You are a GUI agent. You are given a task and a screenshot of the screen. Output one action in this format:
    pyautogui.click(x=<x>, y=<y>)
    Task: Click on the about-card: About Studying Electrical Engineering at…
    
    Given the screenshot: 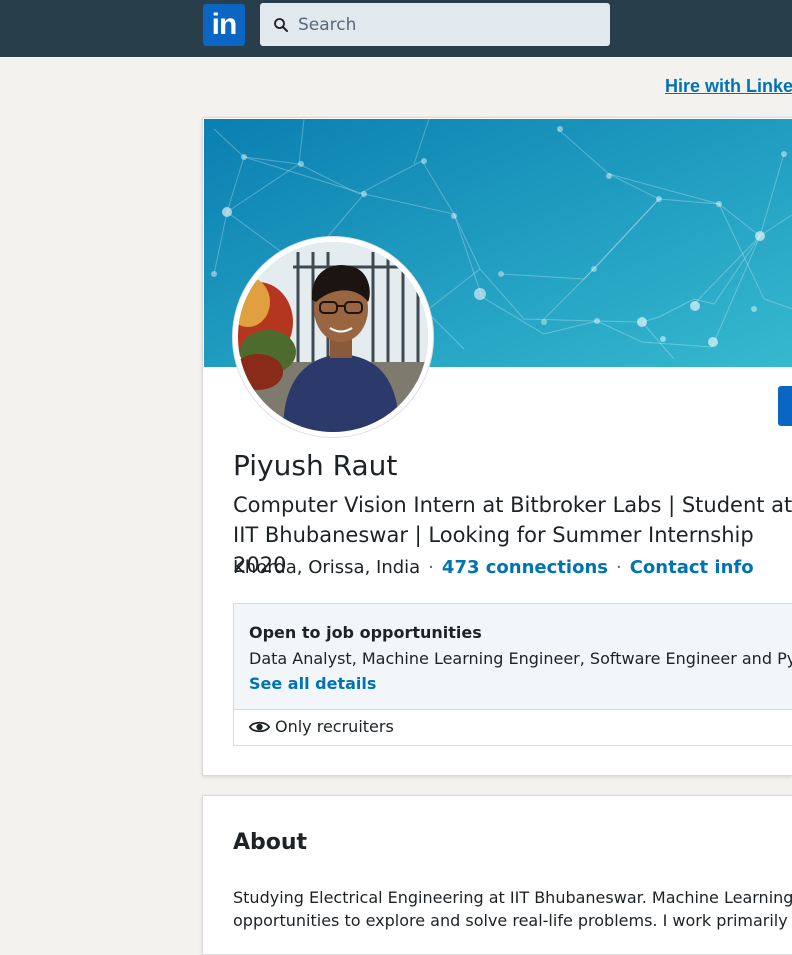 What is the action you would take?
    pyautogui.click(x=497, y=875)
    